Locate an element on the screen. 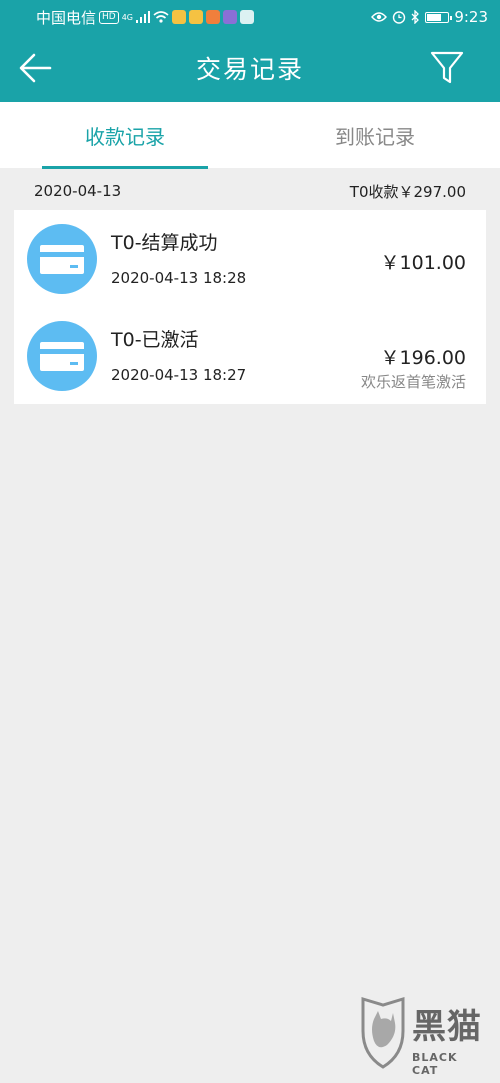  filter-icon is located at coordinates (447, 68).